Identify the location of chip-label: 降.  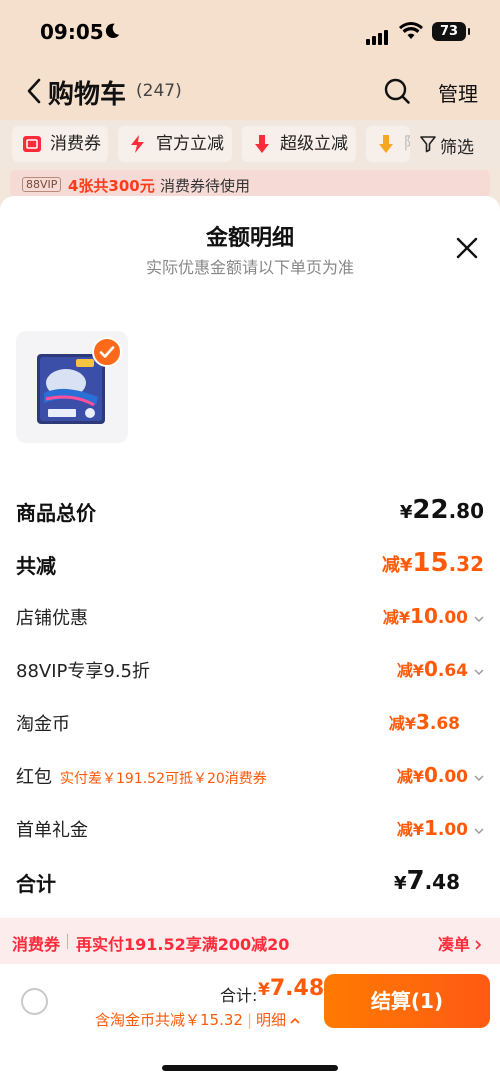
(407, 144).